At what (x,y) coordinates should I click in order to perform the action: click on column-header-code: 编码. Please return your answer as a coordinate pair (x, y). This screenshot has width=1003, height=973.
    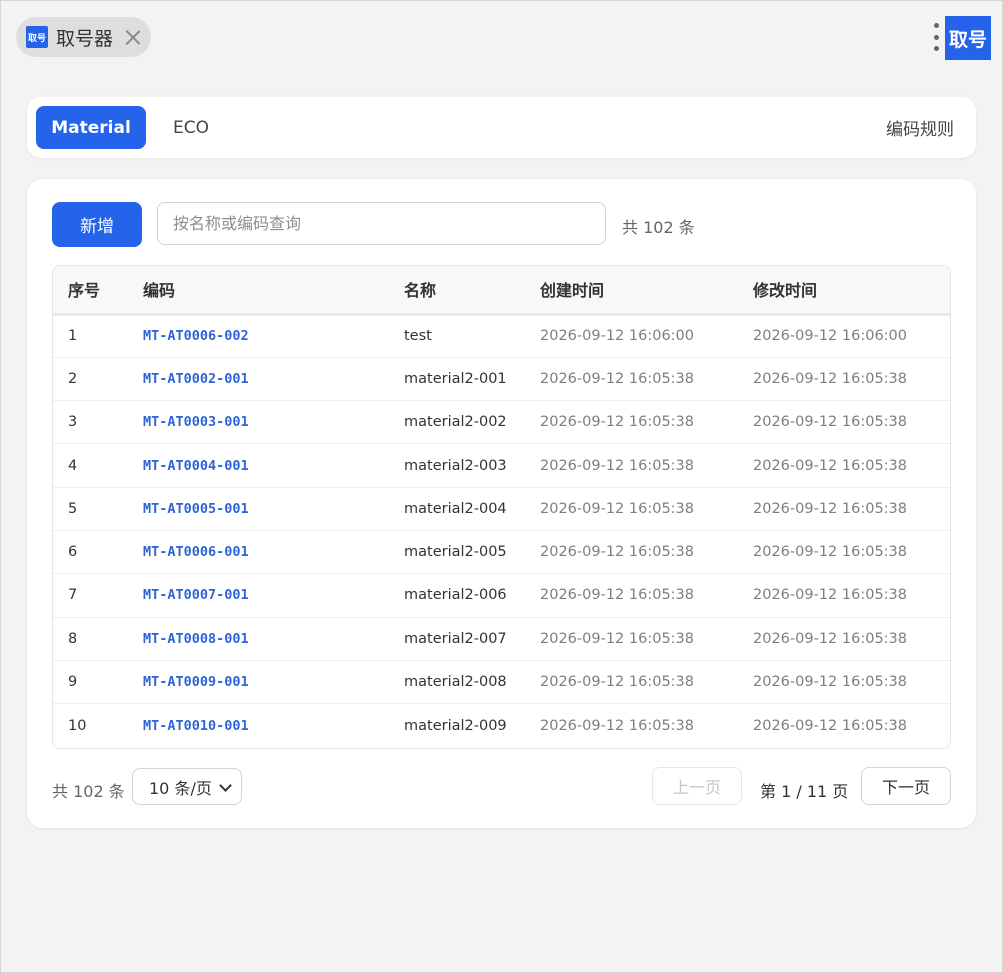
    Looking at the image, I should click on (258, 290).